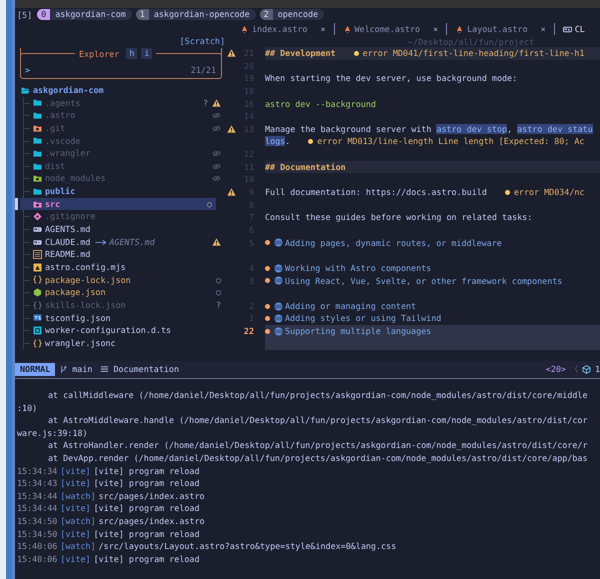 This screenshot has height=579, width=600. What do you see at coordinates (429, 129) in the screenshot?
I see `paragraph-text: Manage the background server with astro dev stop, astro dev statu` at bounding box center [429, 129].